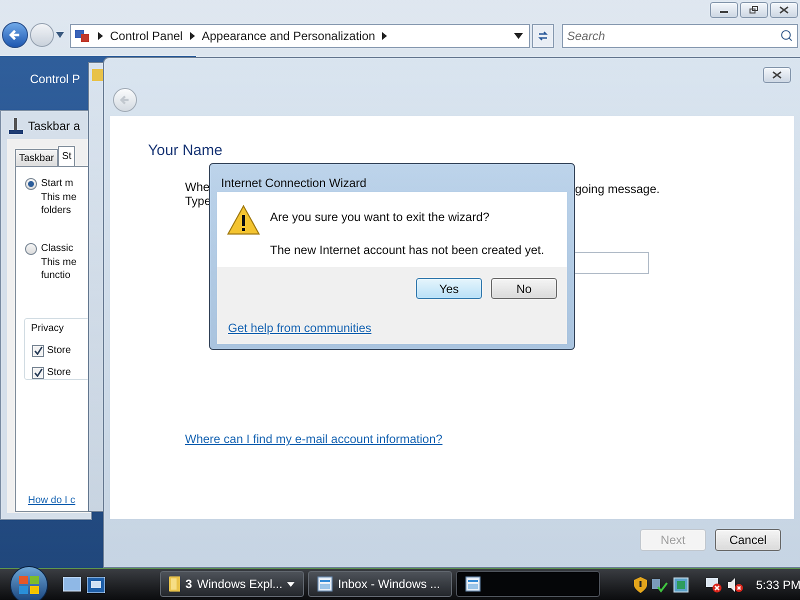 This screenshot has width=800, height=600. What do you see at coordinates (72, 585) in the screenshot?
I see `desktop-icon` at bounding box center [72, 585].